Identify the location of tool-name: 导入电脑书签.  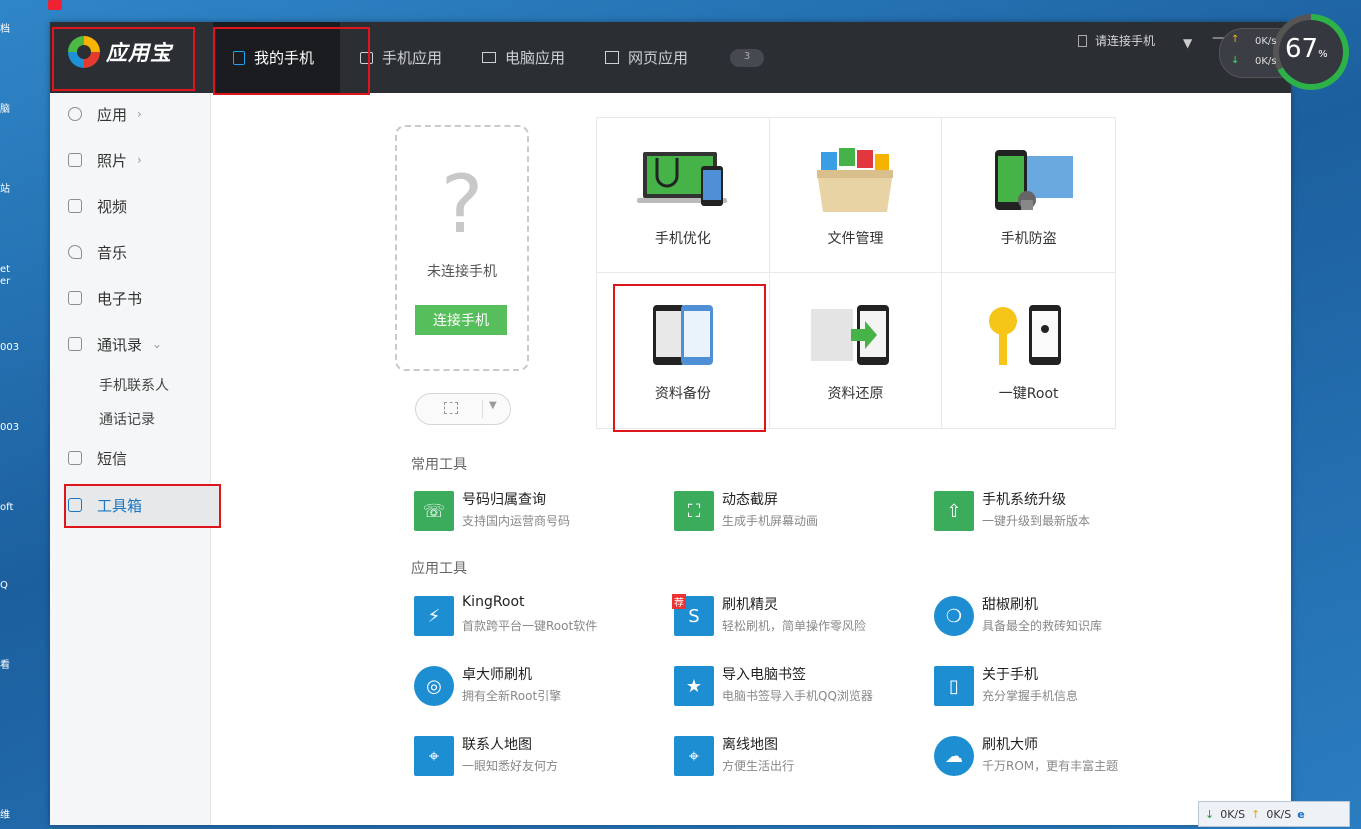
(764, 675).